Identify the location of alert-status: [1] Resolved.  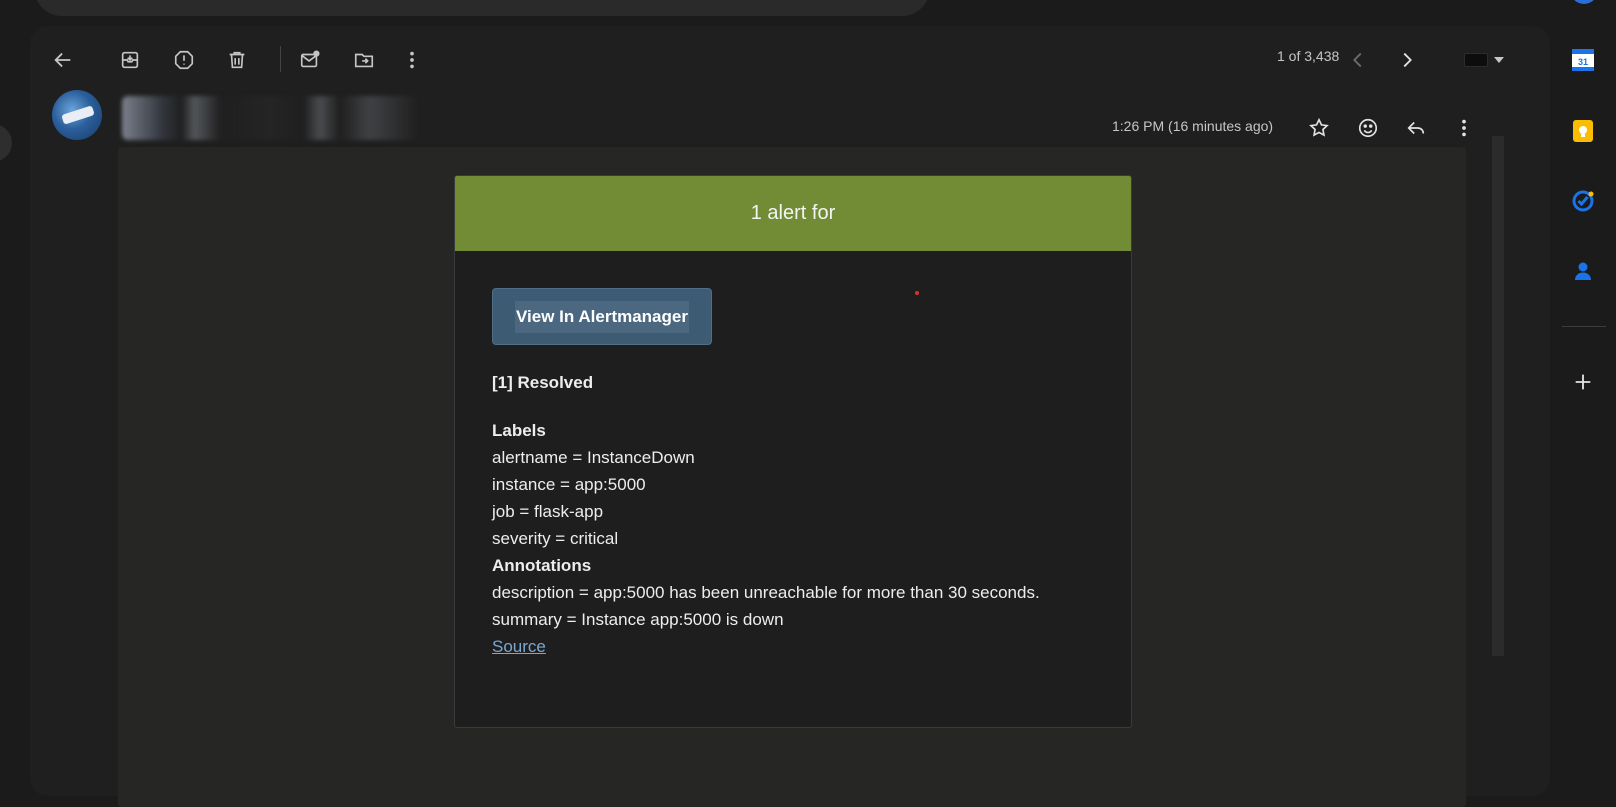
(543, 382).